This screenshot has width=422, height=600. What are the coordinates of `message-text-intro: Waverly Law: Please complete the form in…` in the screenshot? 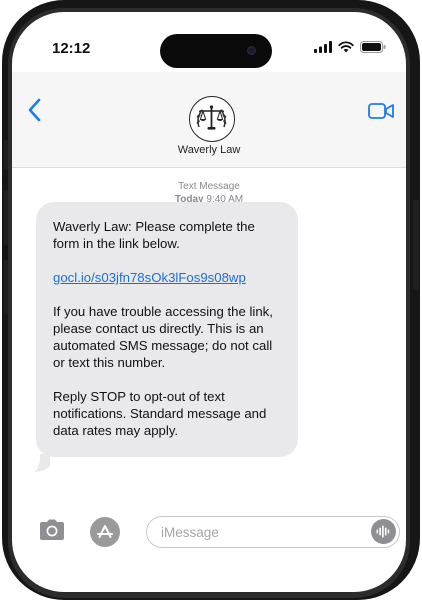 It's located at (154, 235).